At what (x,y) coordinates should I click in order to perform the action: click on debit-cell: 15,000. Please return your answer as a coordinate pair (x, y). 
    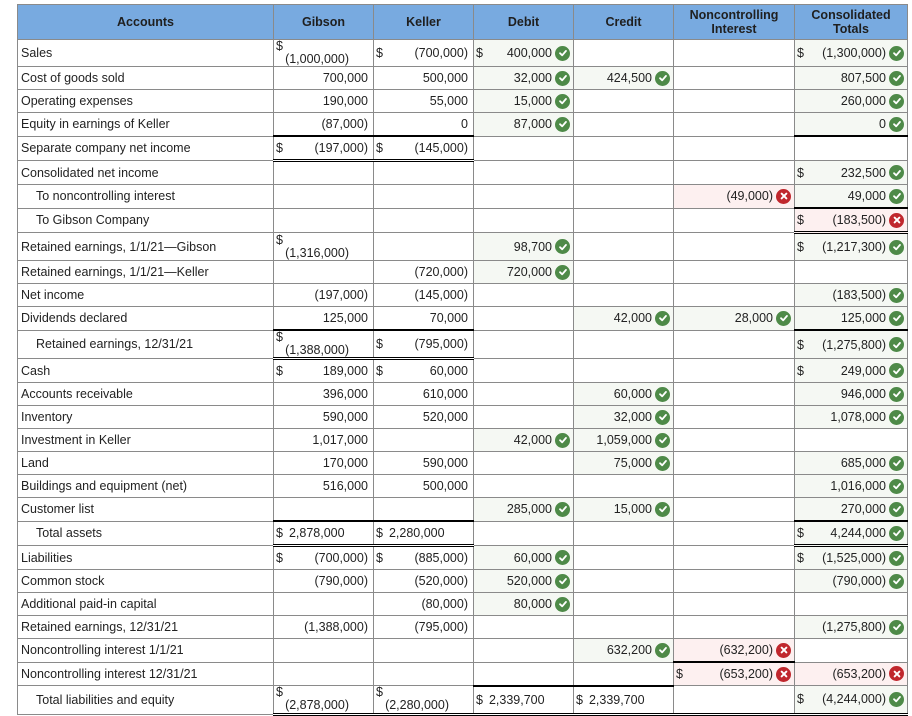
    Looking at the image, I should click on (523, 101).